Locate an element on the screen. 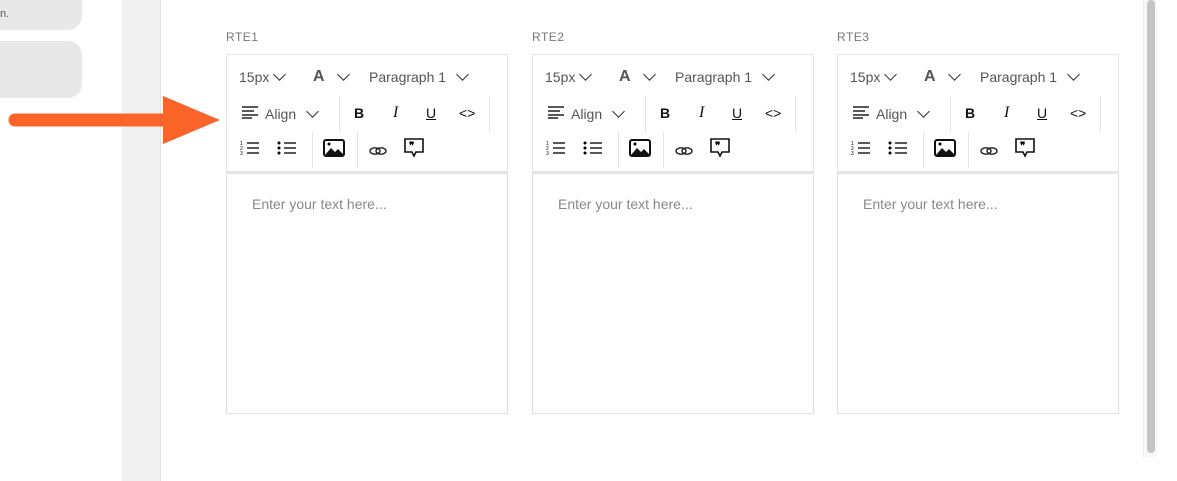  scrollbar is located at coordinates (1150, 228).